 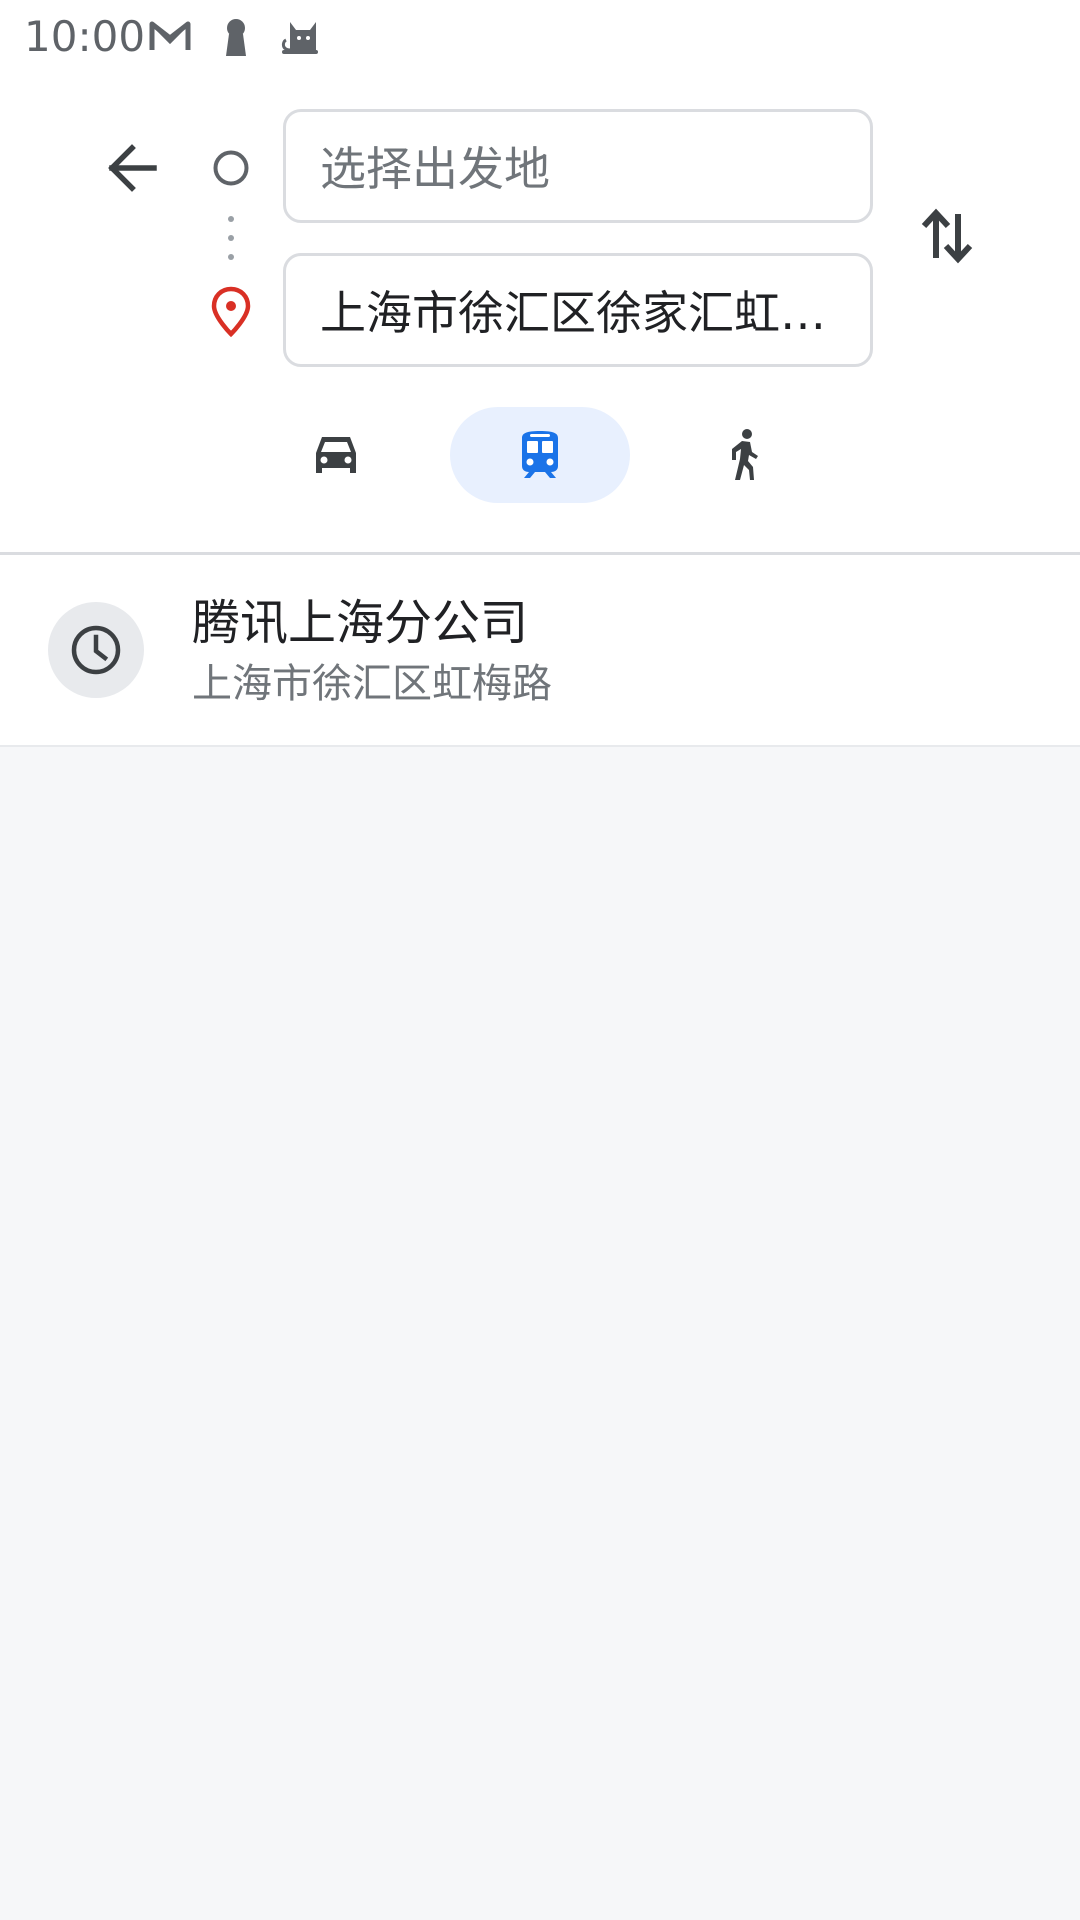 What do you see at coordinates (231, 312) in the screenshot?
I see `destination-pin-icon` at bounding box center [231, 312].